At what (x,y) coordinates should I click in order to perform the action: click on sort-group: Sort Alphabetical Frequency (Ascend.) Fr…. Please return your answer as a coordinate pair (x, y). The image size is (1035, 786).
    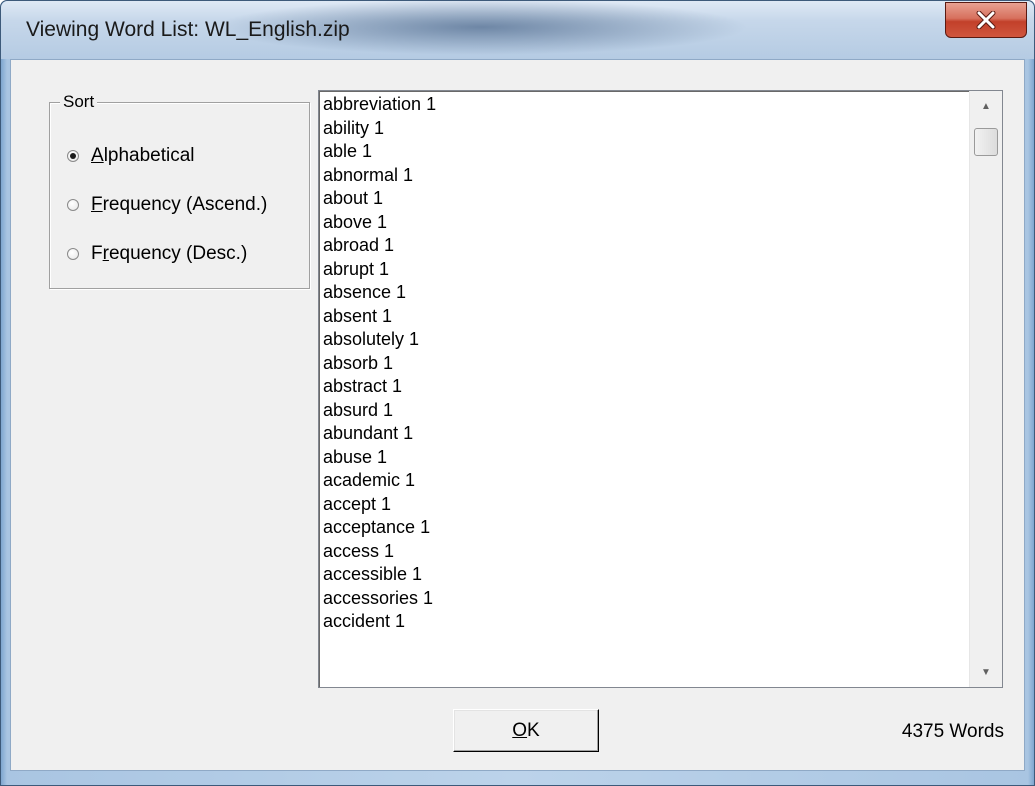
    Looking at the image, I should click on (179, 190).